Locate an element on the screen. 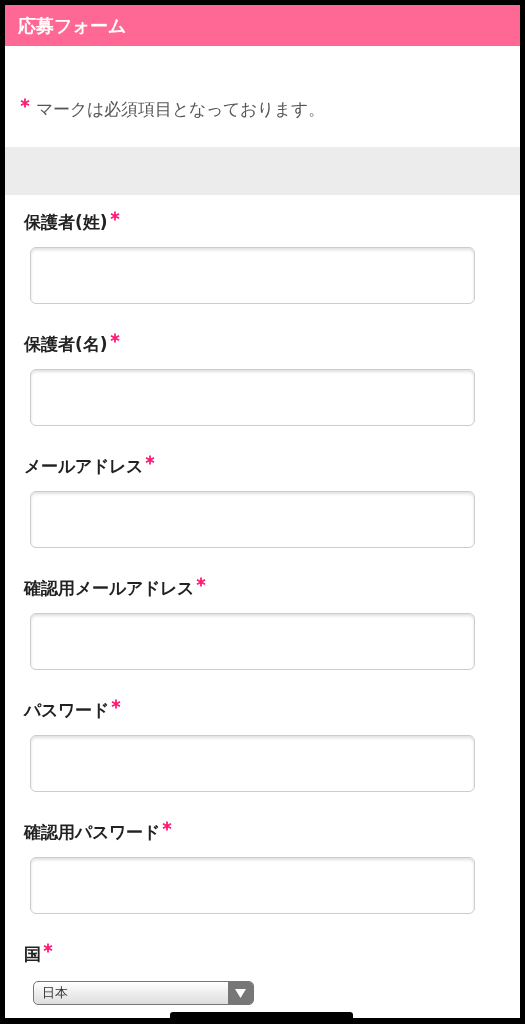 The width and height of the screenshot is (525, 1024). country-dropdown: 日本 is located at coordinates (143, 993).